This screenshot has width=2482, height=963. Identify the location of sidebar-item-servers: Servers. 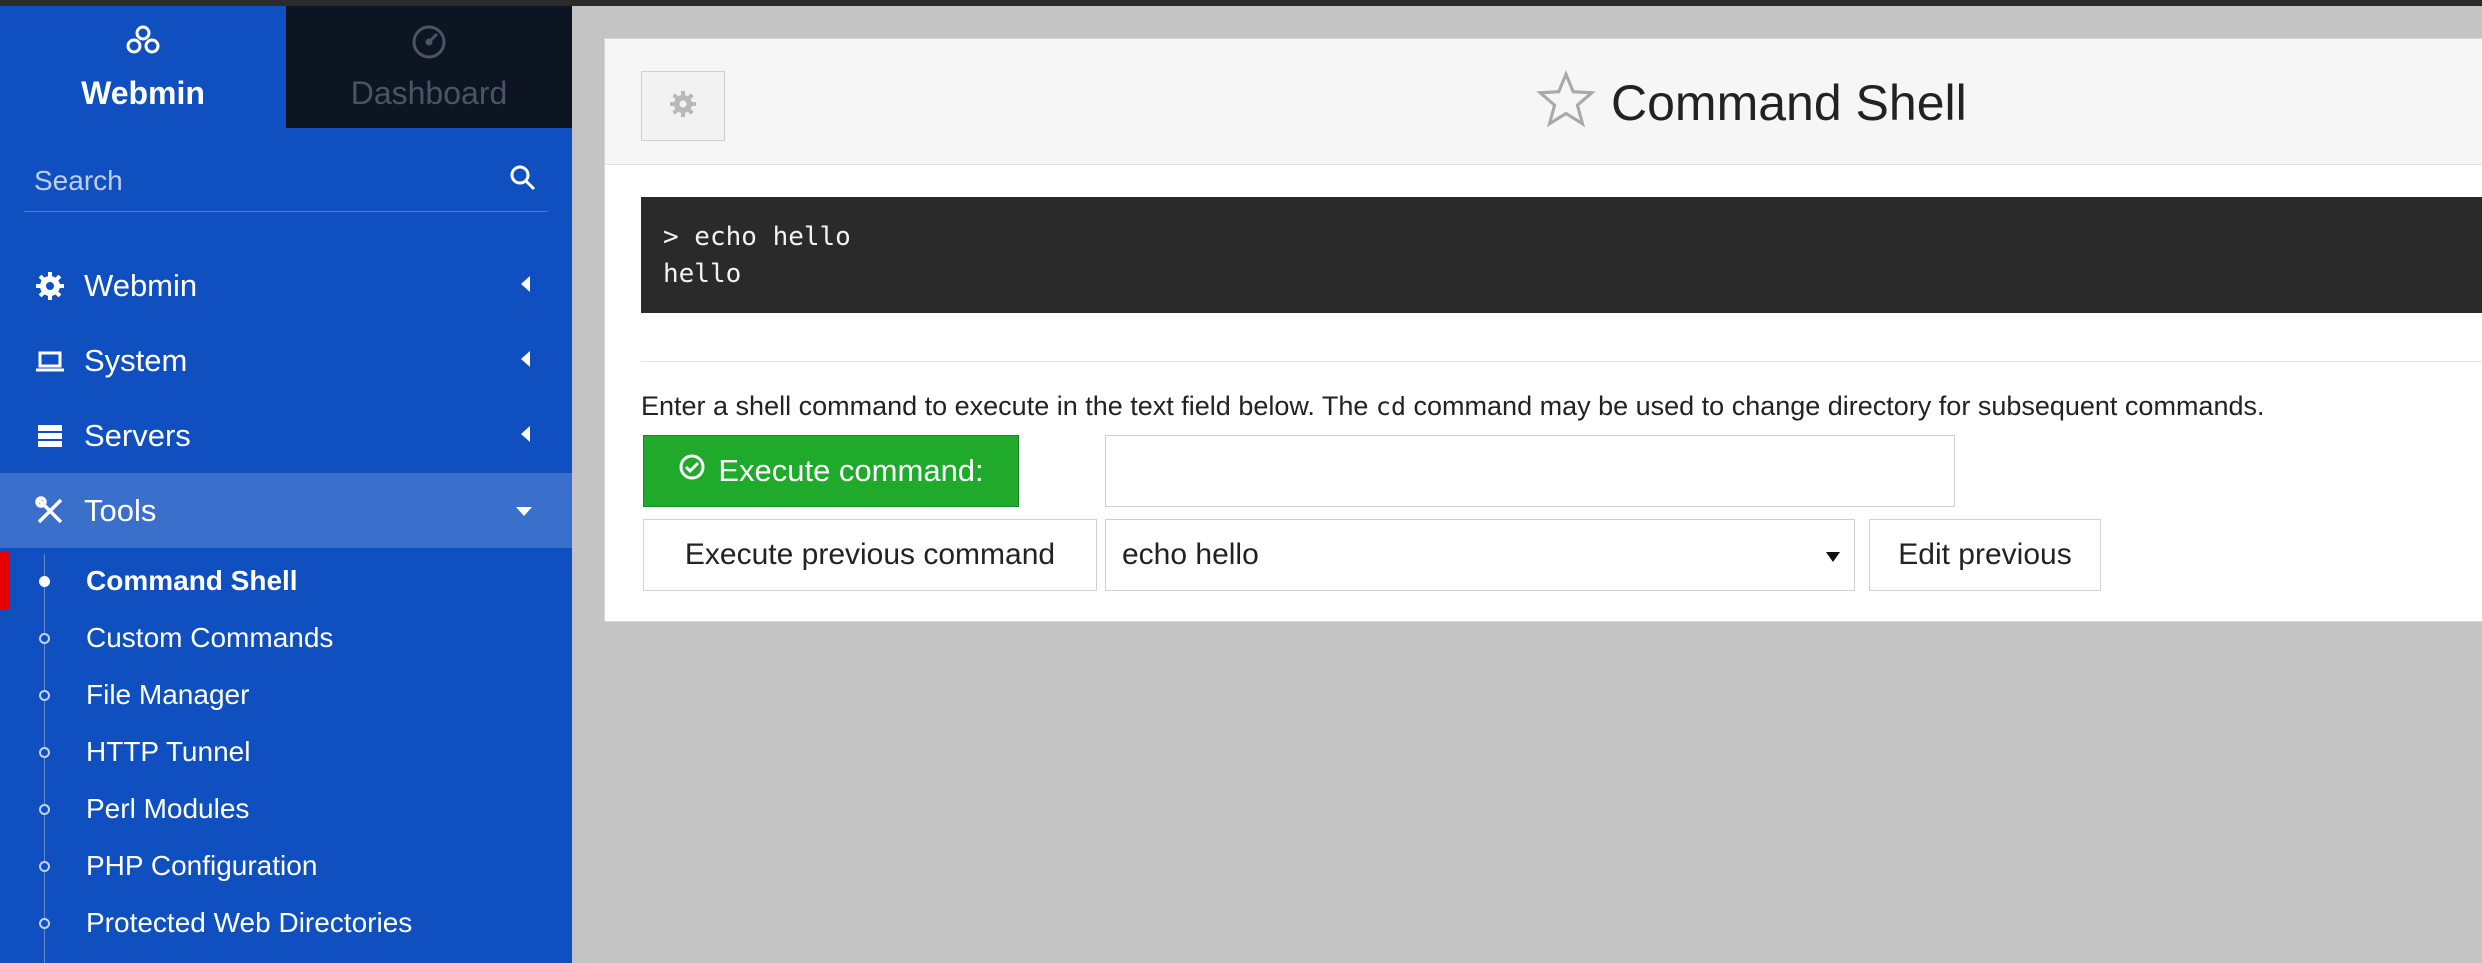
(286, 435).